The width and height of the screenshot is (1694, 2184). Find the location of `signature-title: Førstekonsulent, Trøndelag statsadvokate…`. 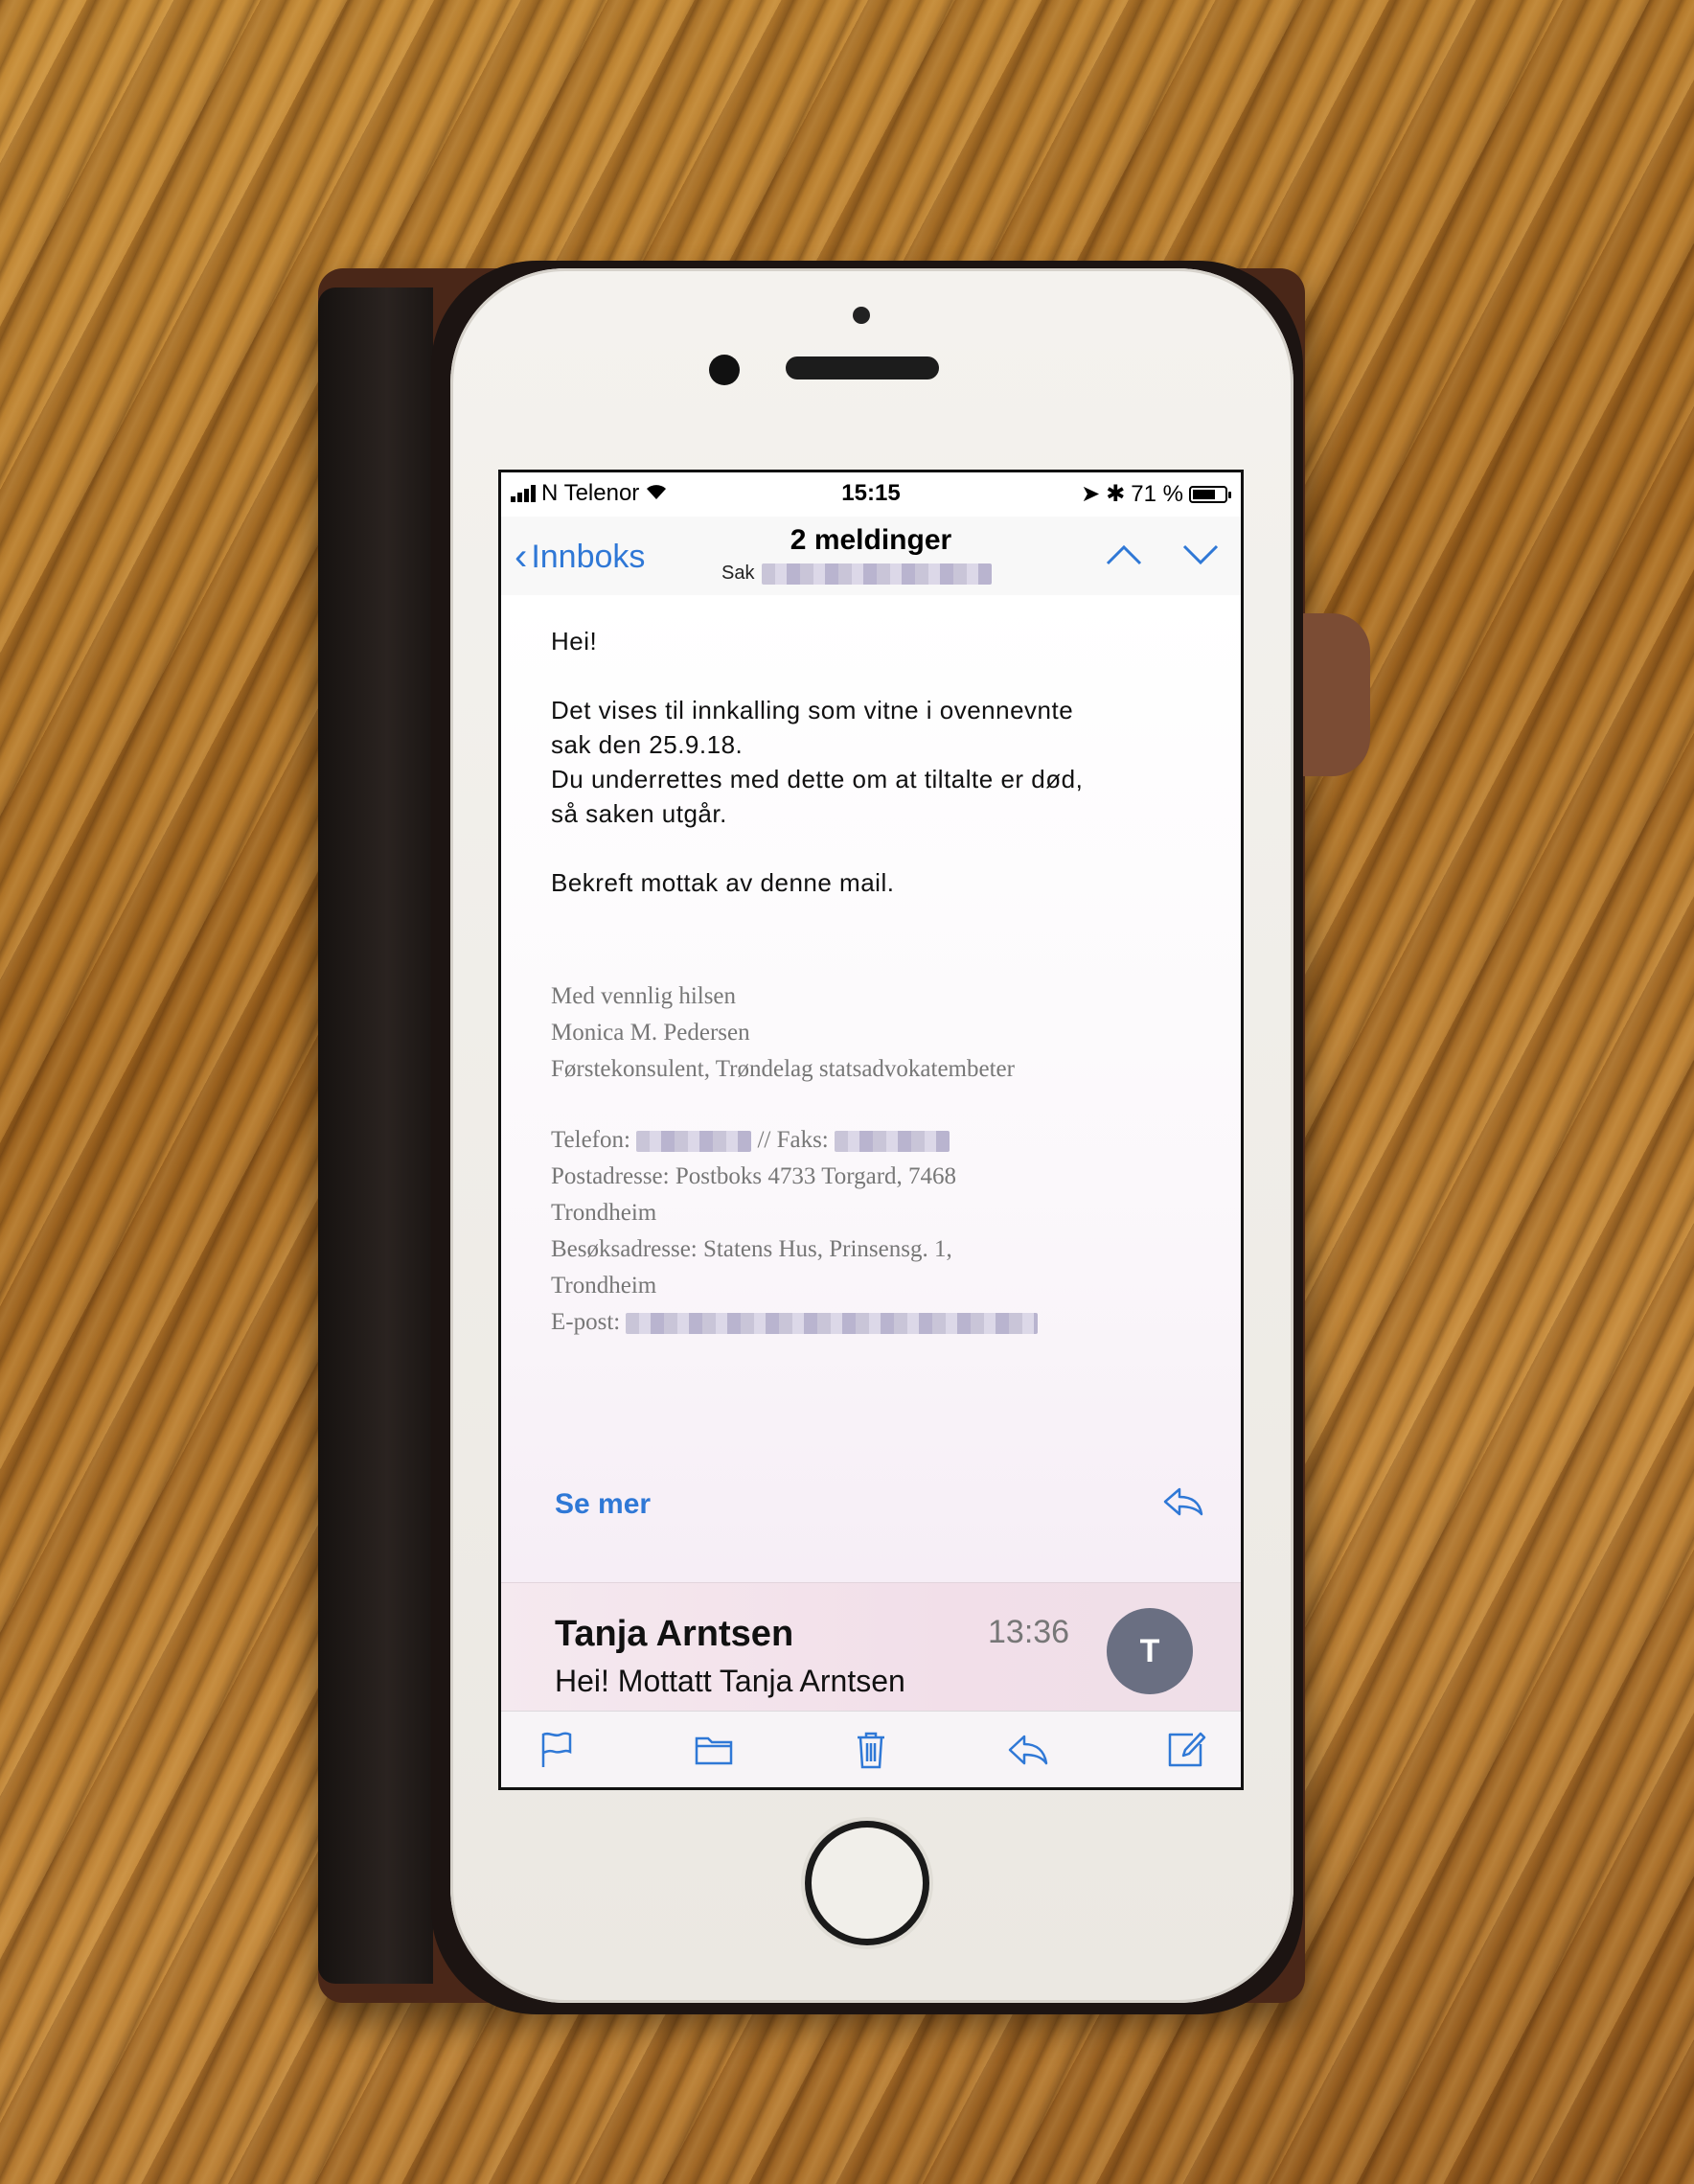

signature-title: Førstekonsulent, Trøndelag statsadvokate… is located at coordinates (783, 1069).